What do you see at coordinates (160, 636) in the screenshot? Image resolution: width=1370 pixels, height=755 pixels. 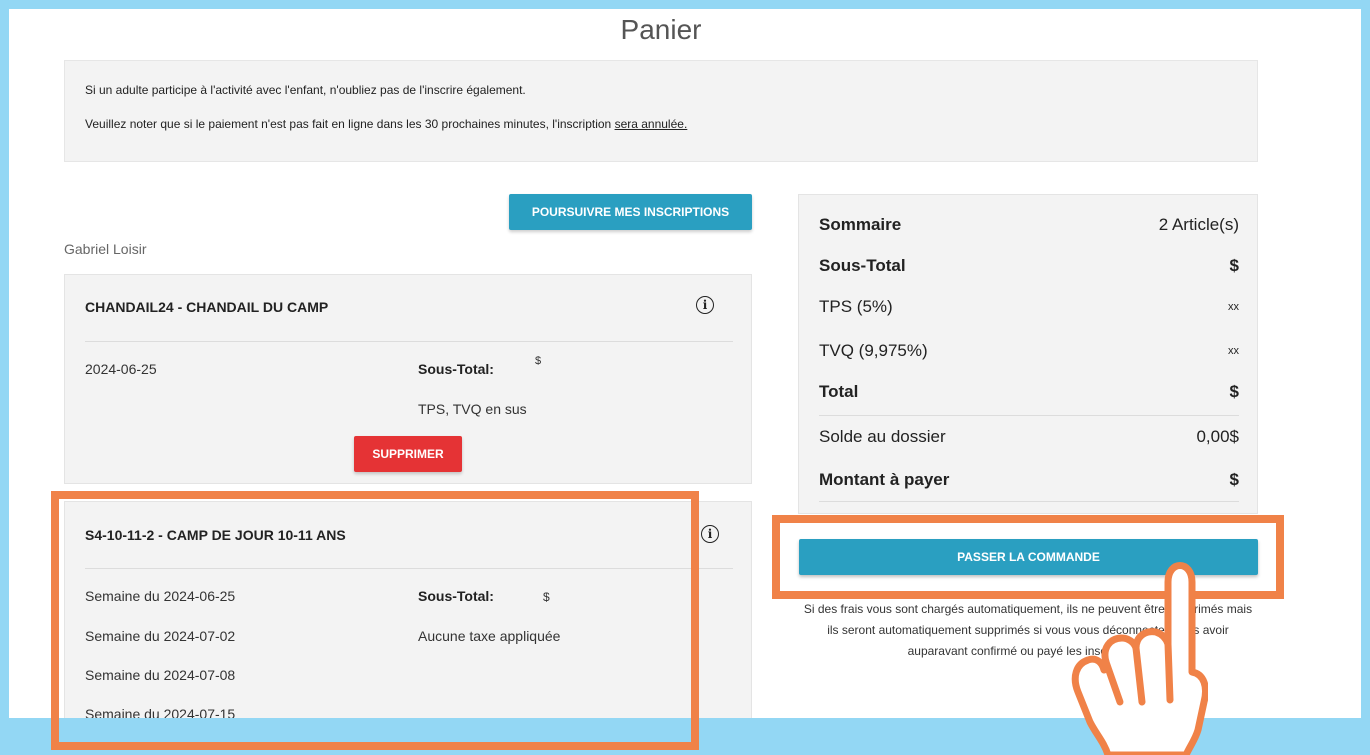 I see `week-item: Semaine du 2024-07-02` at bounding box center [160, 636].